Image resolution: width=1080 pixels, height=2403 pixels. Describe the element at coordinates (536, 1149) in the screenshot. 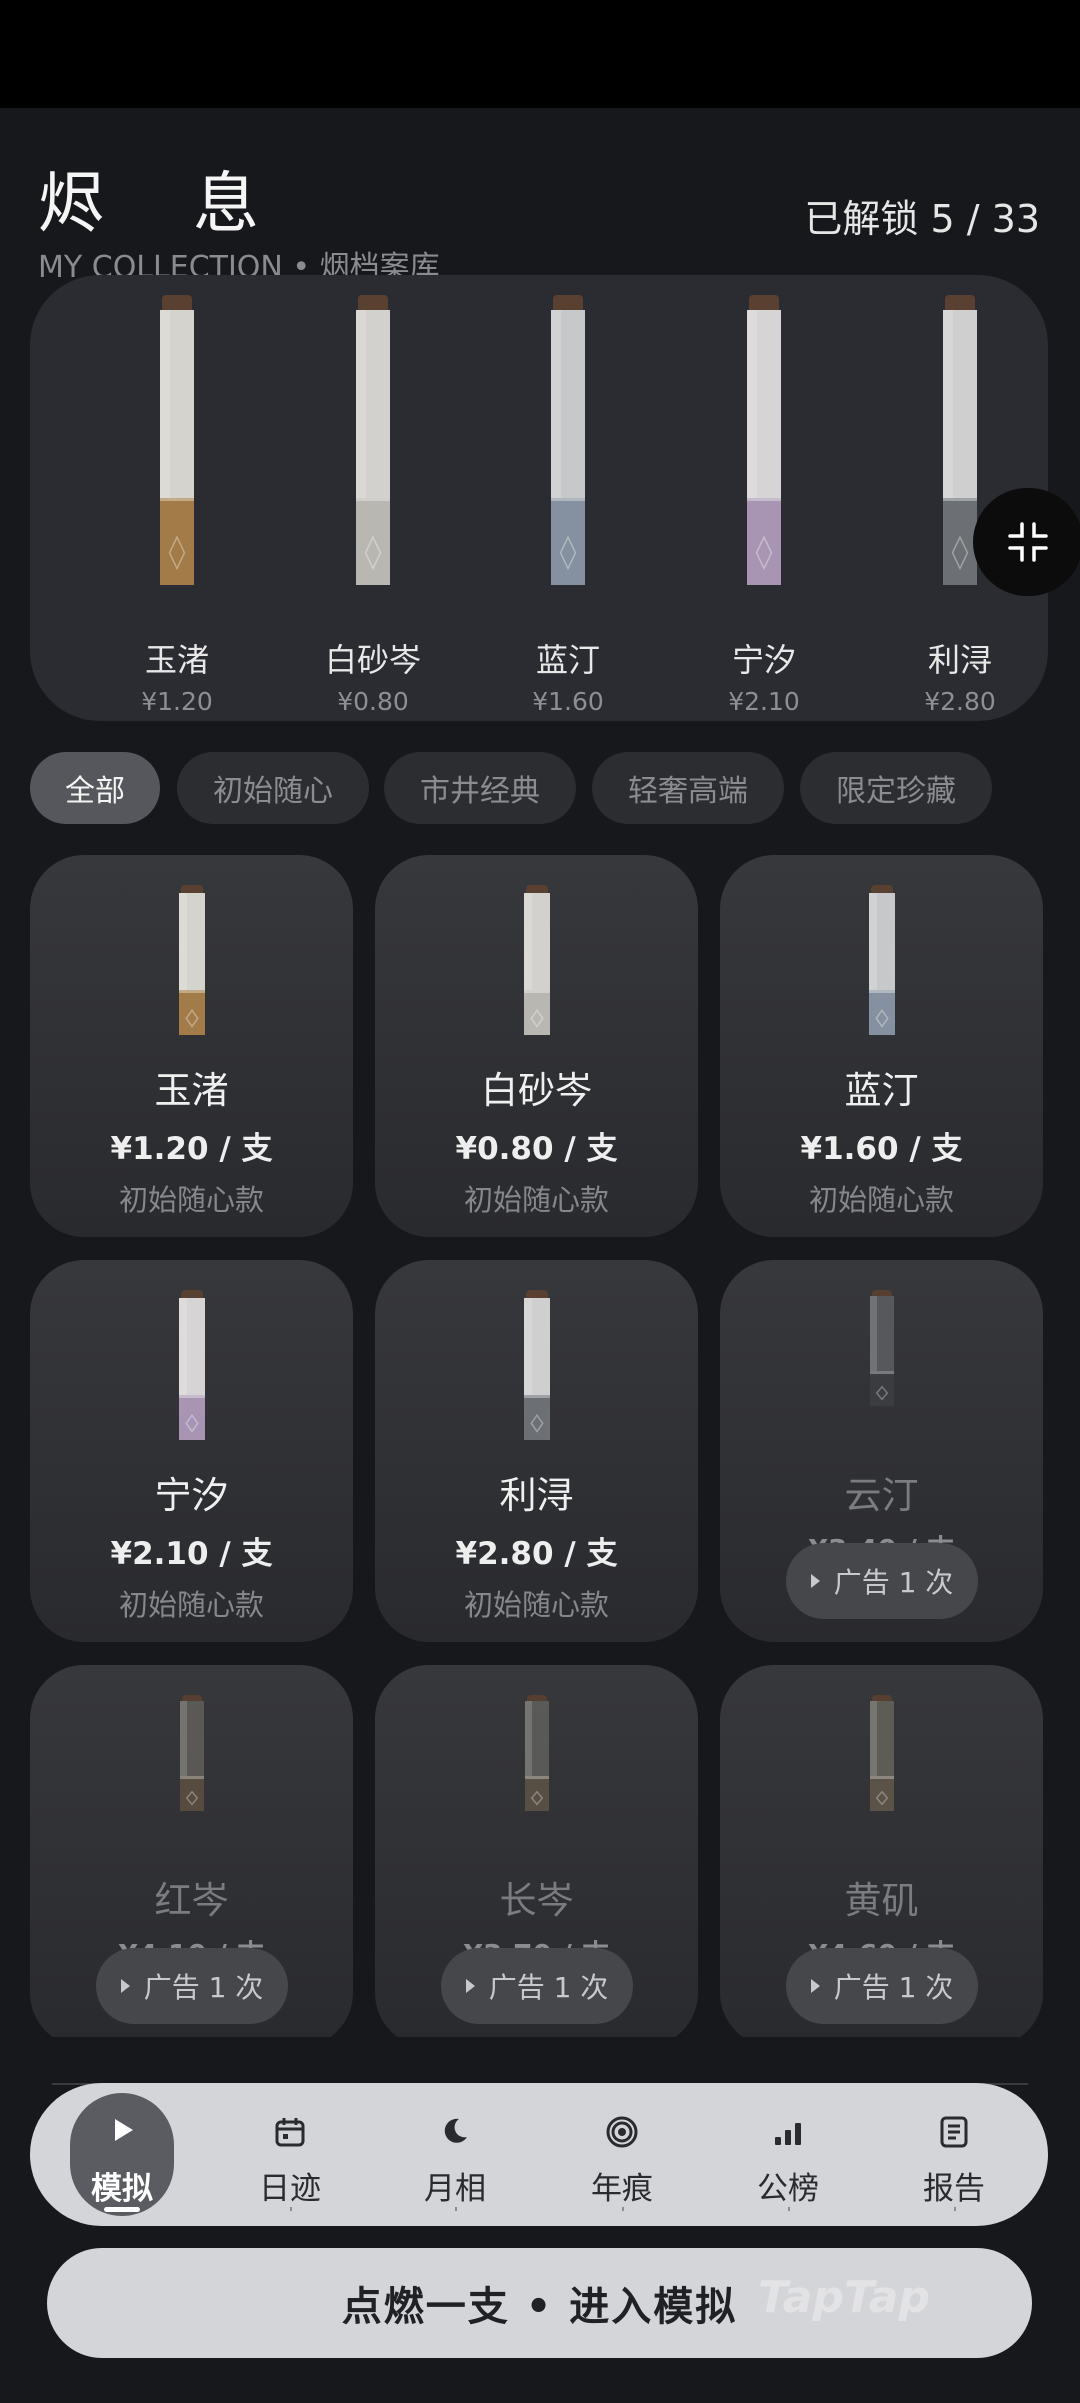

I see `card-price: ¥0.80 / 支` at that location.